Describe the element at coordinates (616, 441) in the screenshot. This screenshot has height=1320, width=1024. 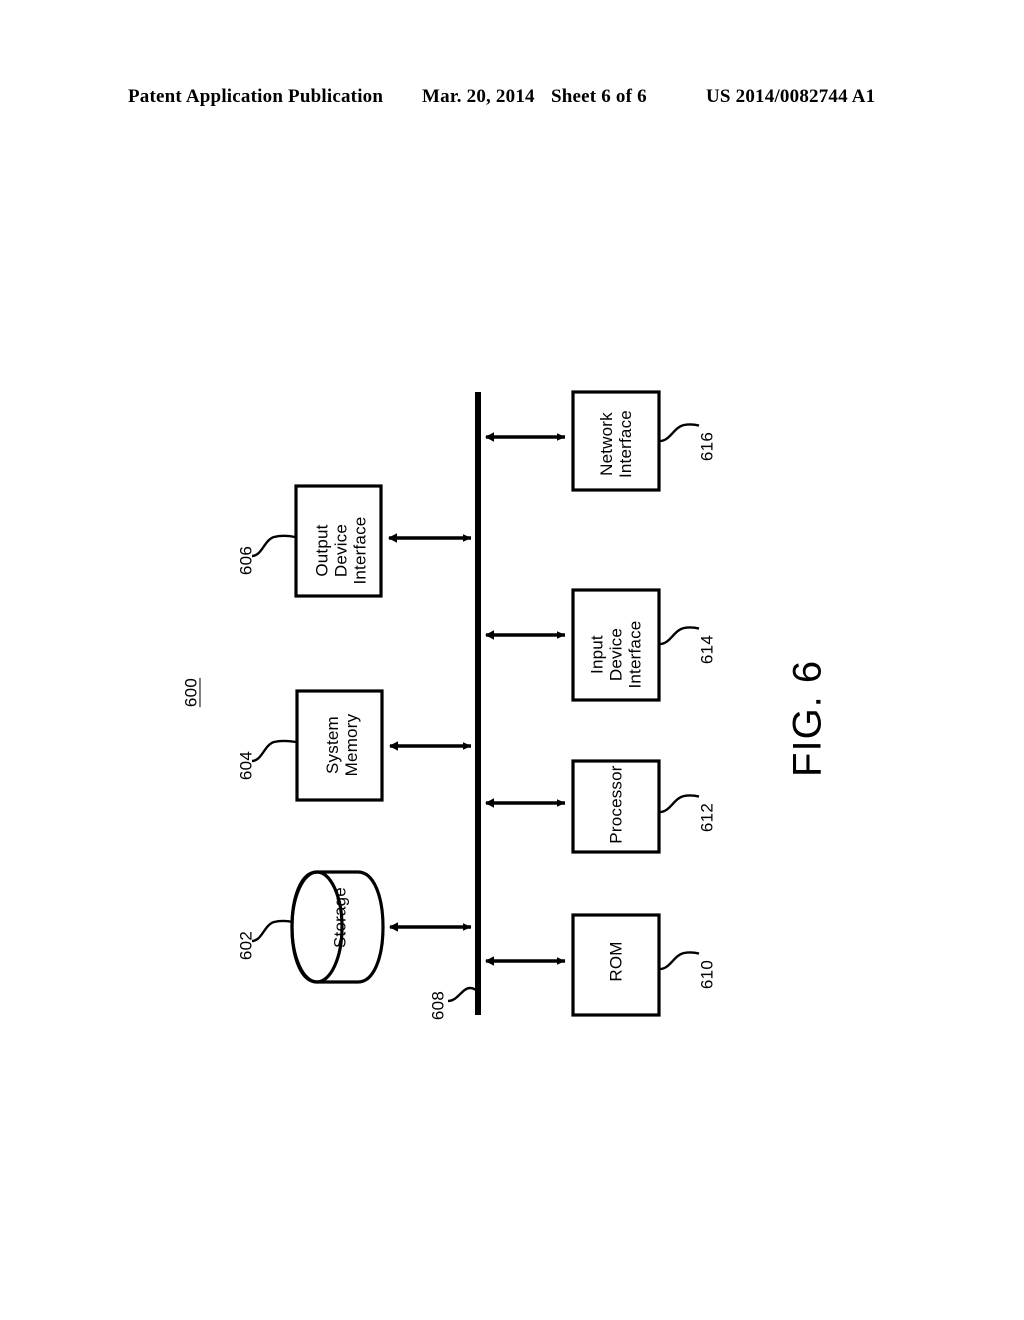
I see `network-interface-box` at that location.